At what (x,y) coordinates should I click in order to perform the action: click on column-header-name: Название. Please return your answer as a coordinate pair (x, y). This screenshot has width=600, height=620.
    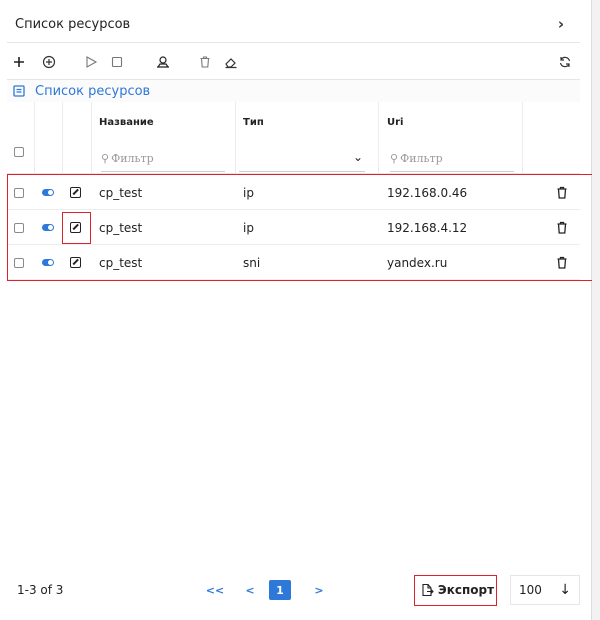
    Looking at the image, I should click on (126, 122).